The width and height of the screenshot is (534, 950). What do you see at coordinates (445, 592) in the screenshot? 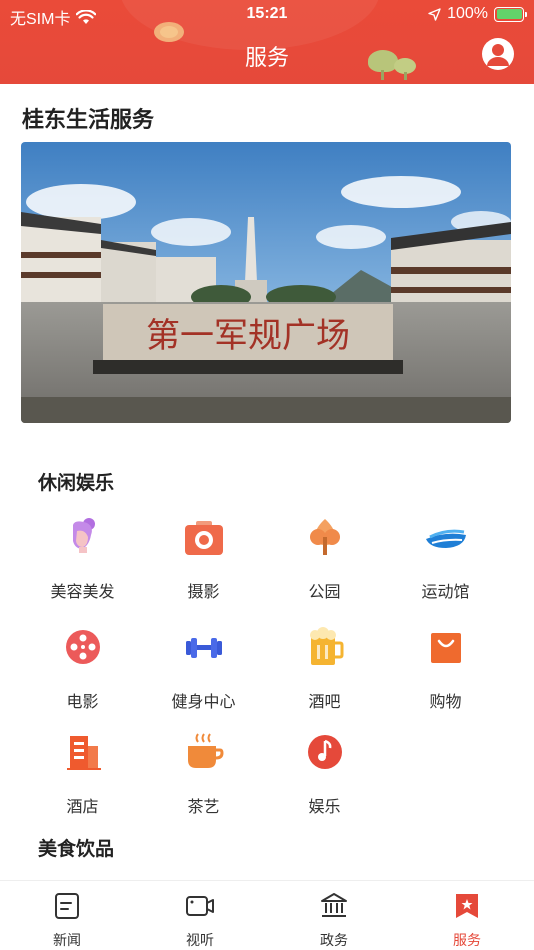
I see `service-item-label: 运动馆` at bounding box center [445, 592].